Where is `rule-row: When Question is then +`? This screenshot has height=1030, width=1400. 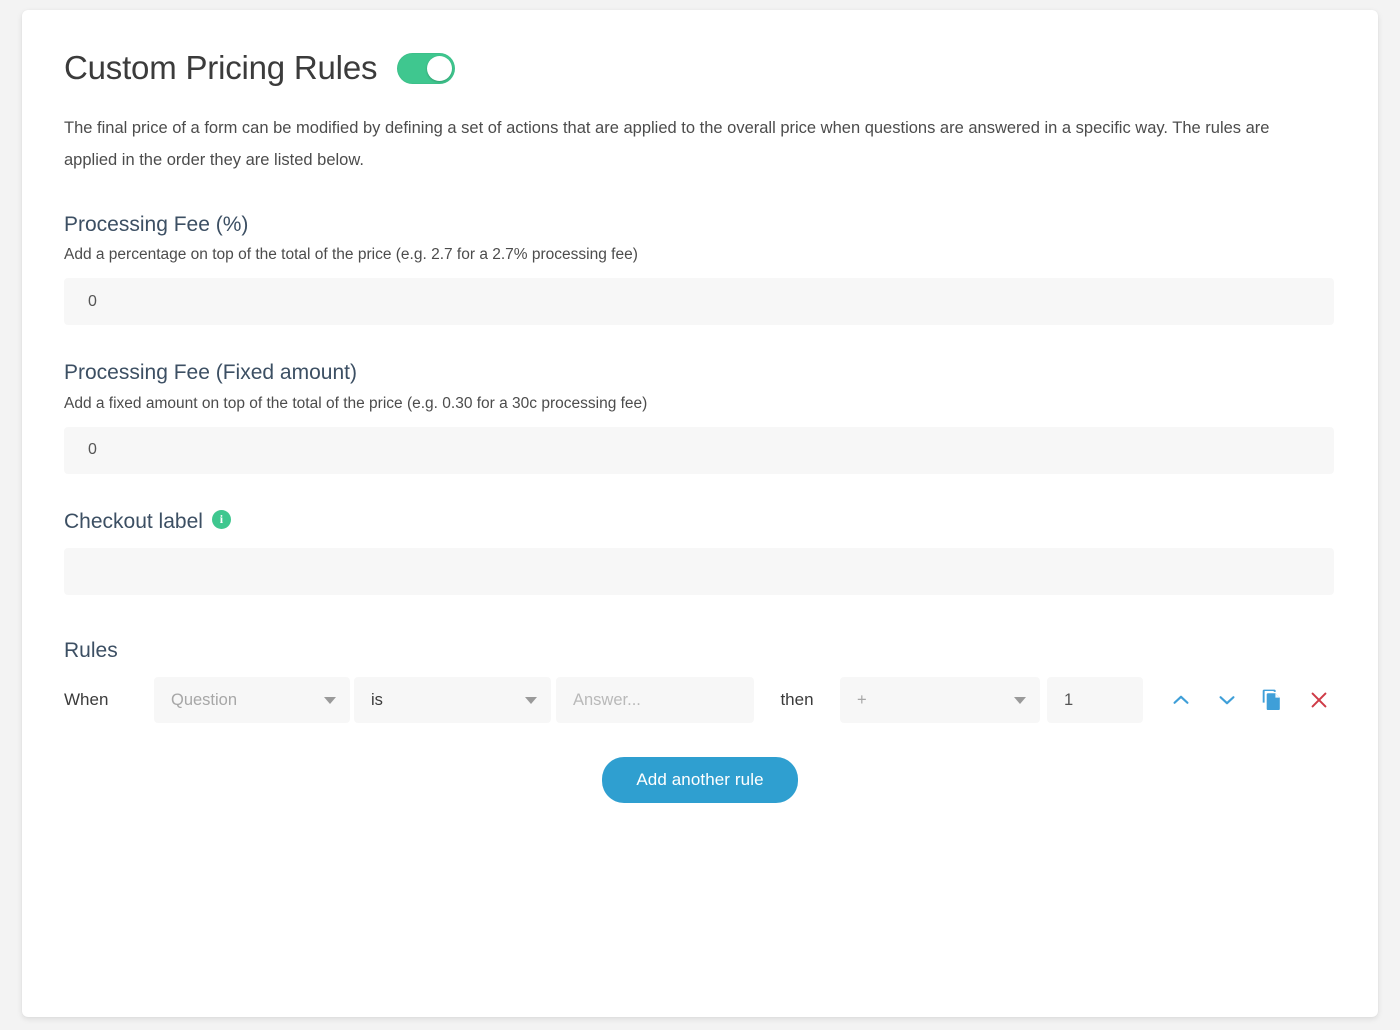 rule-row: When Question is then + is located at coordinates (700, 700).